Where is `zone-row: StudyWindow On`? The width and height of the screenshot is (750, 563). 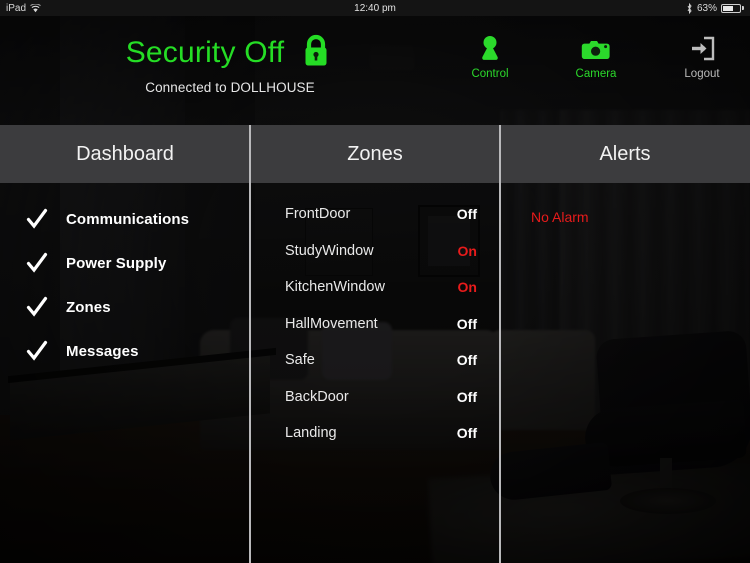 zone-row: StudyWindow On is located at coordinates (381, 251).